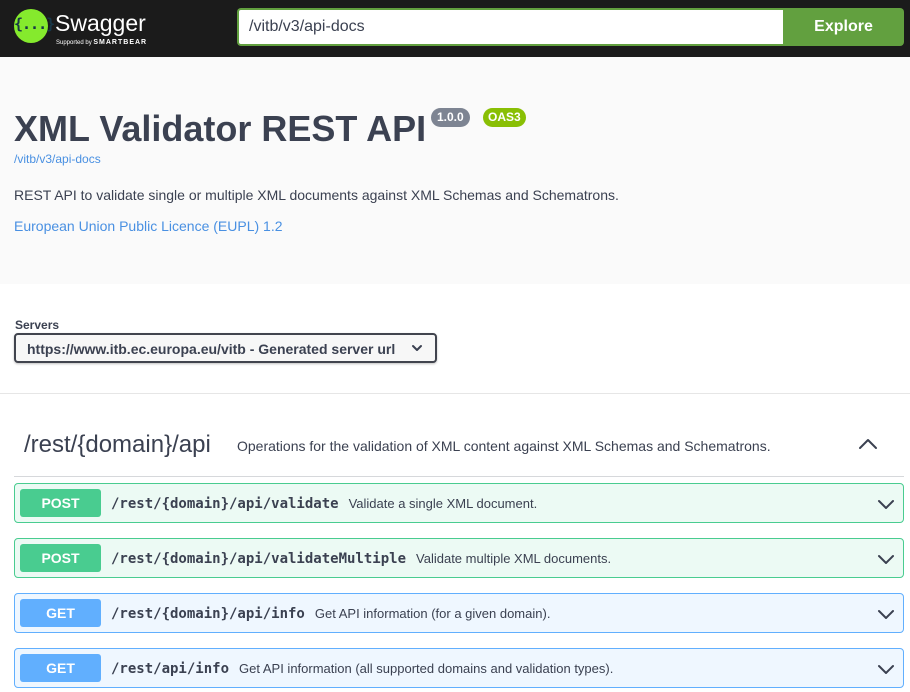  I want to click on chevron-up-icon, so click(868, 444).